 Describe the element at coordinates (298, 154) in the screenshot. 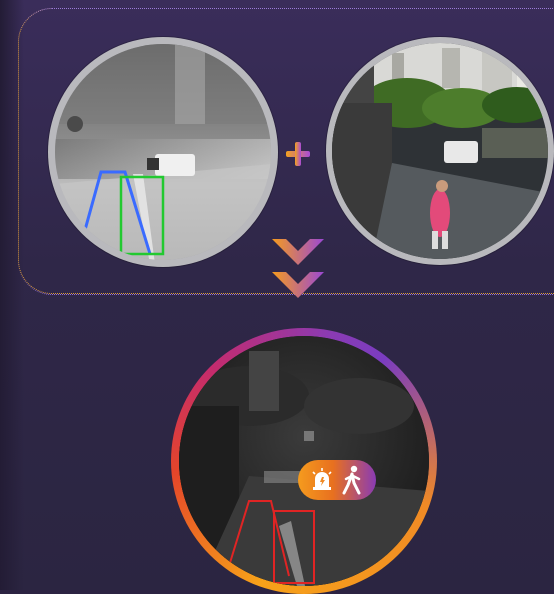

I see `plus-icon` at that location.